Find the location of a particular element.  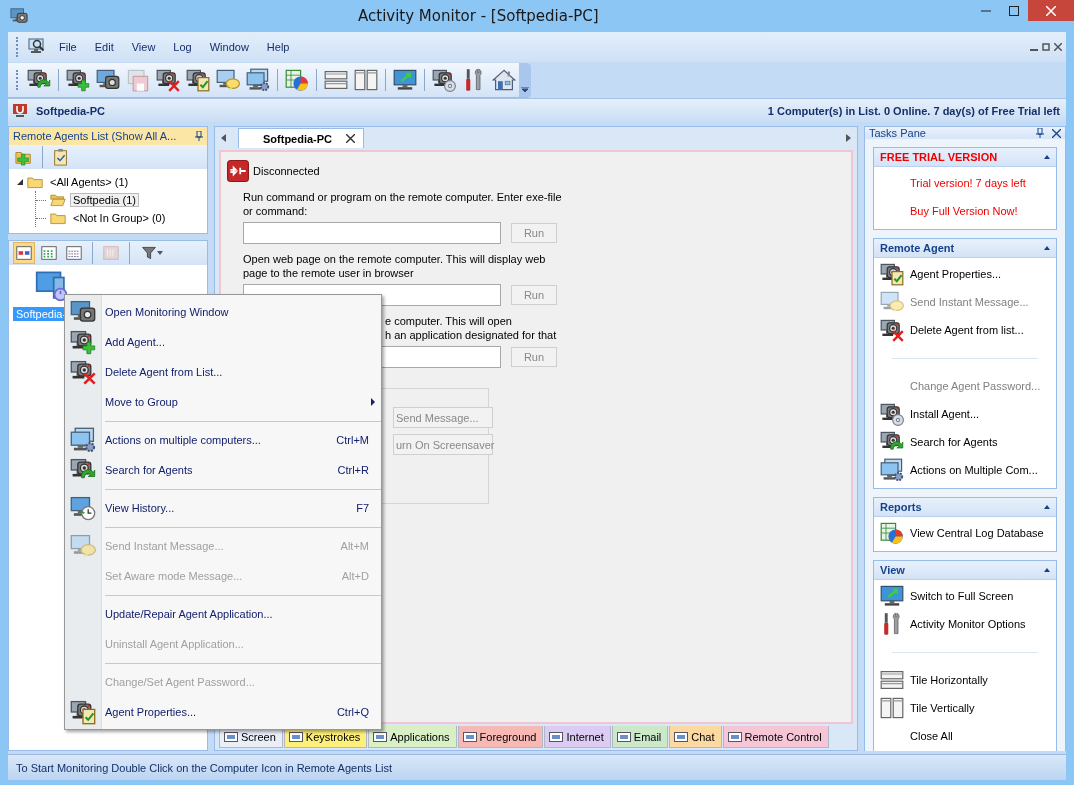

columns-icon is located at coordinates (111, 253).